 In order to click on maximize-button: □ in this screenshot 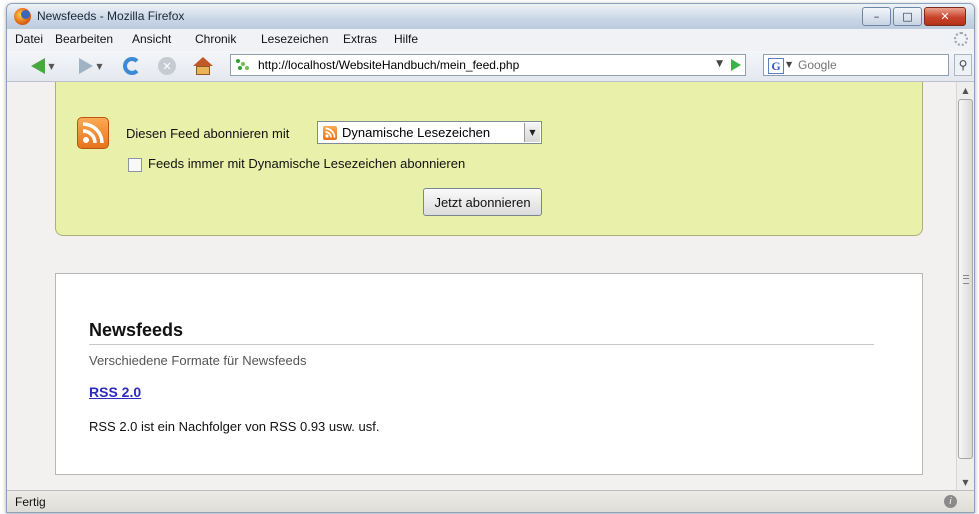, I will do `click(907, 16)`.